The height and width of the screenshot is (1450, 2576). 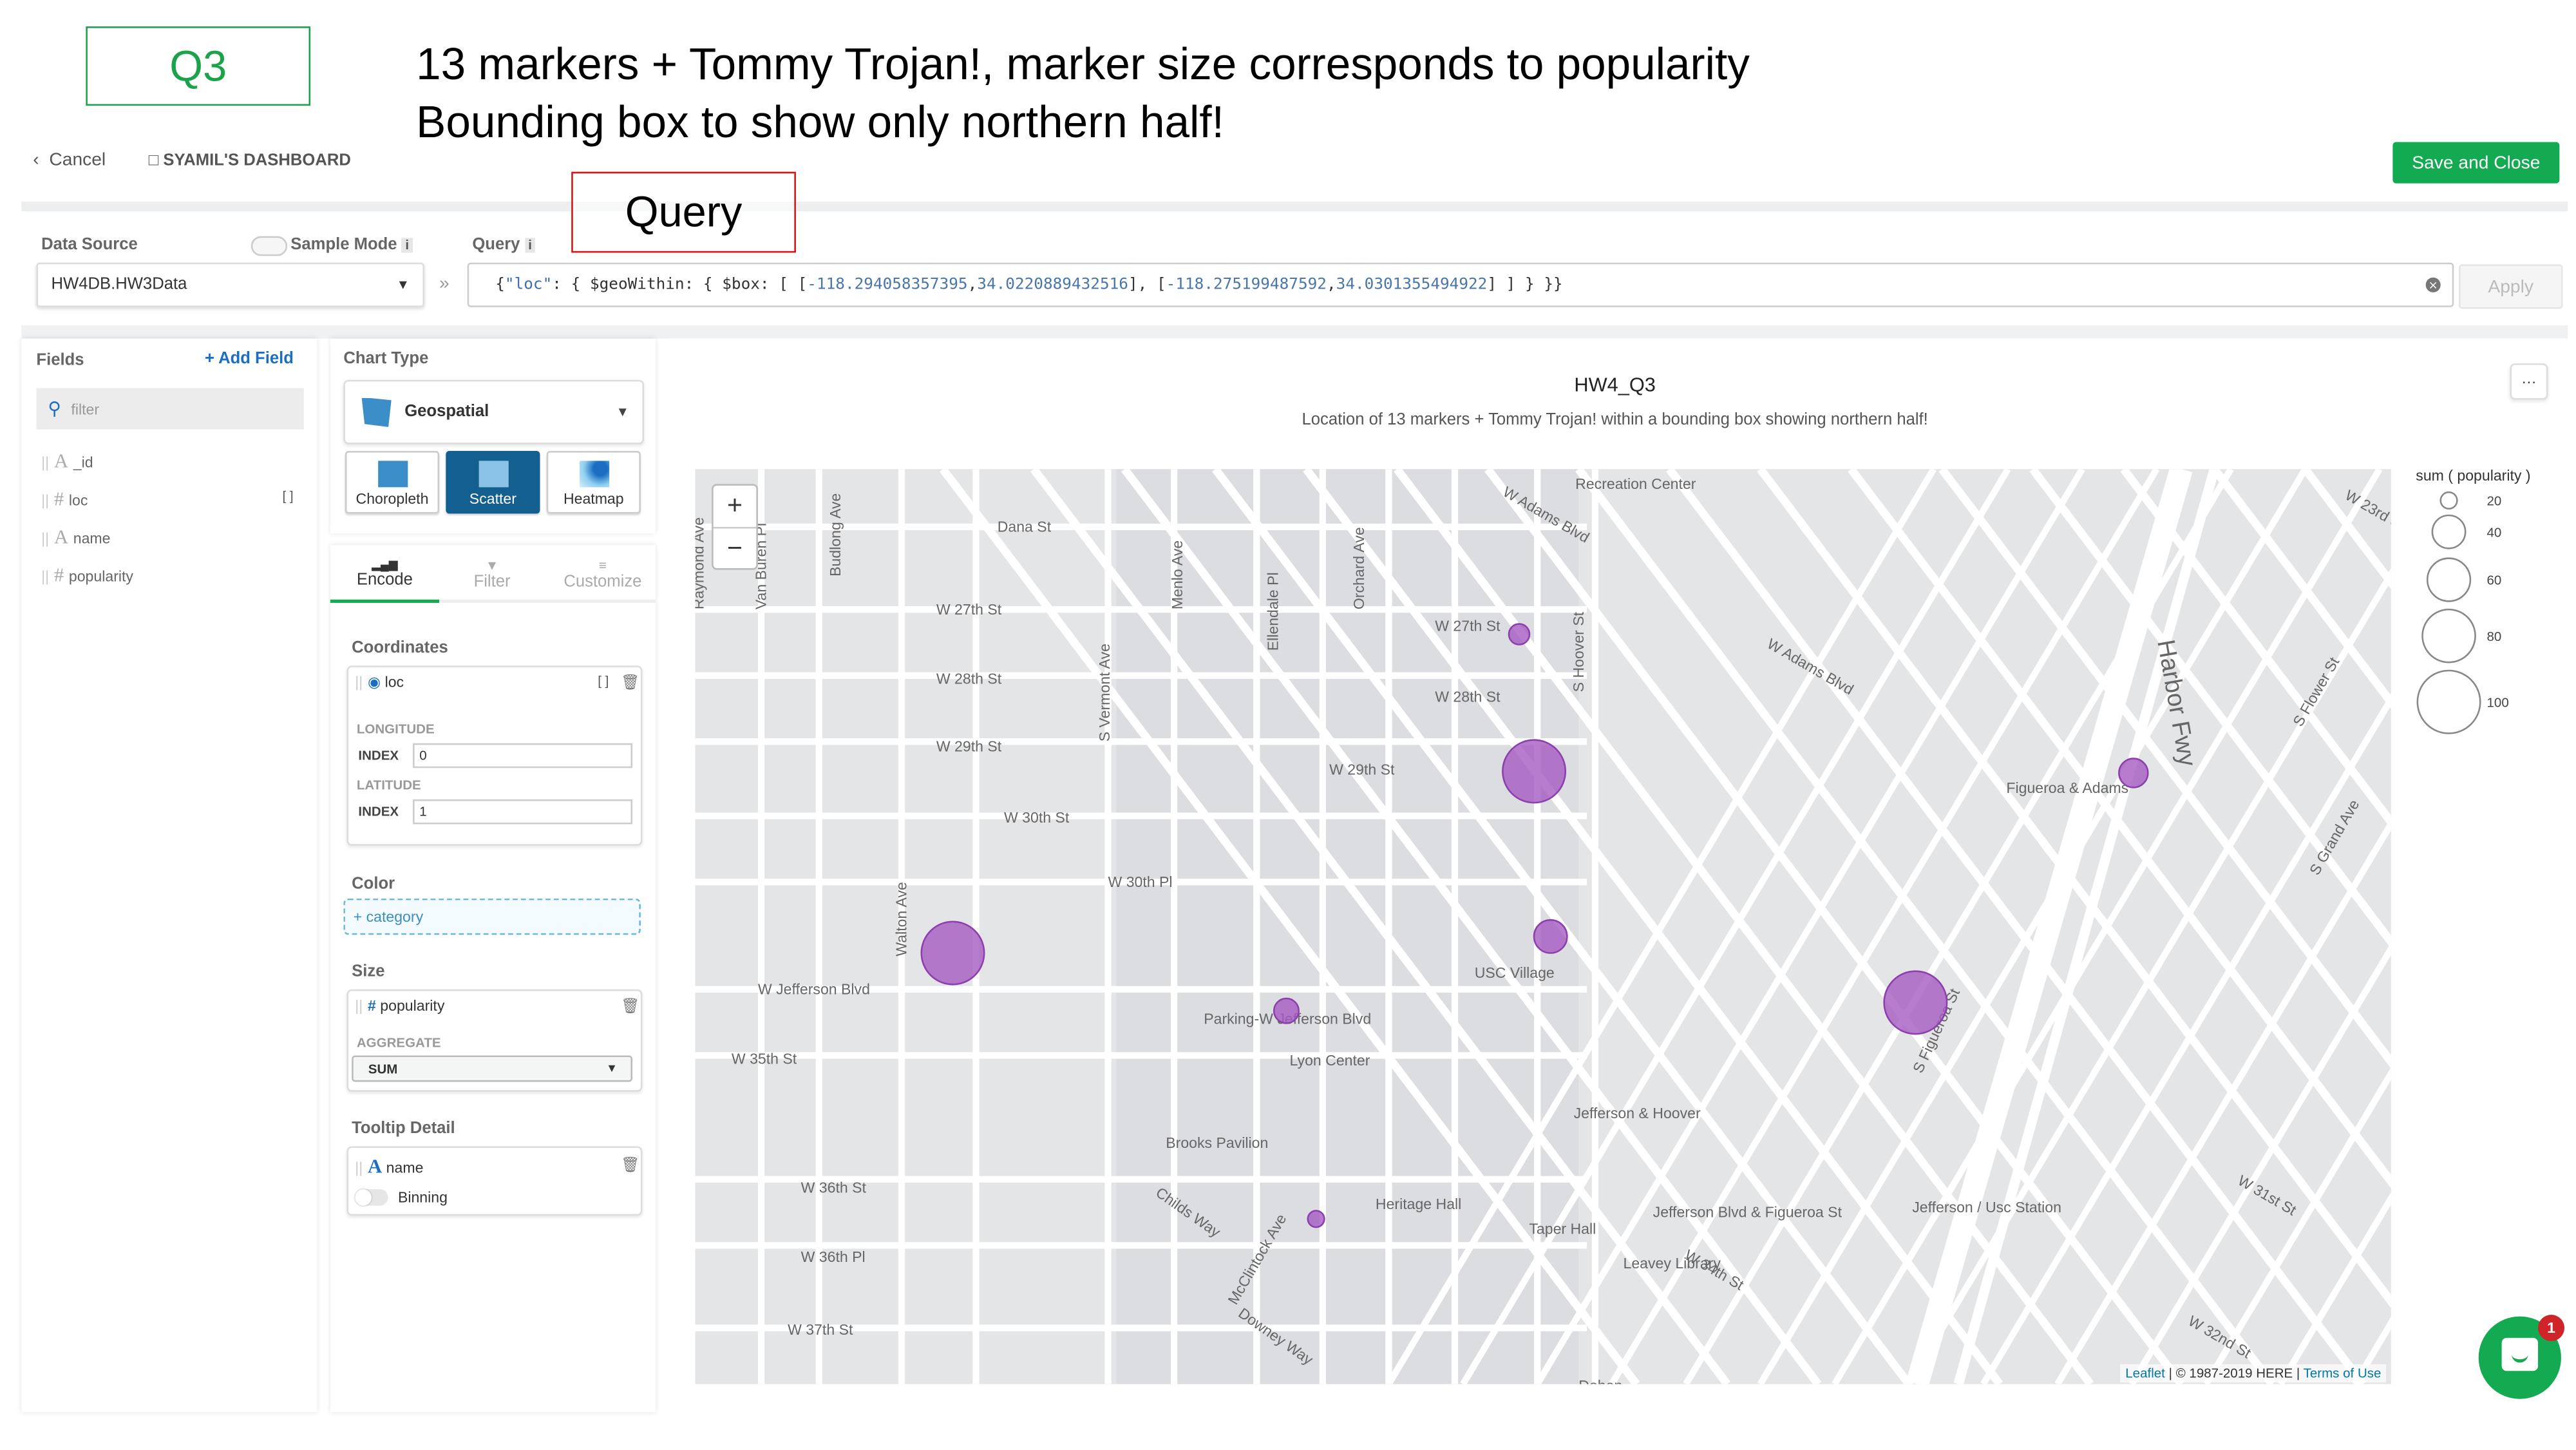 I want to click on clear-icon: ×, so click(x=2433, y=285).